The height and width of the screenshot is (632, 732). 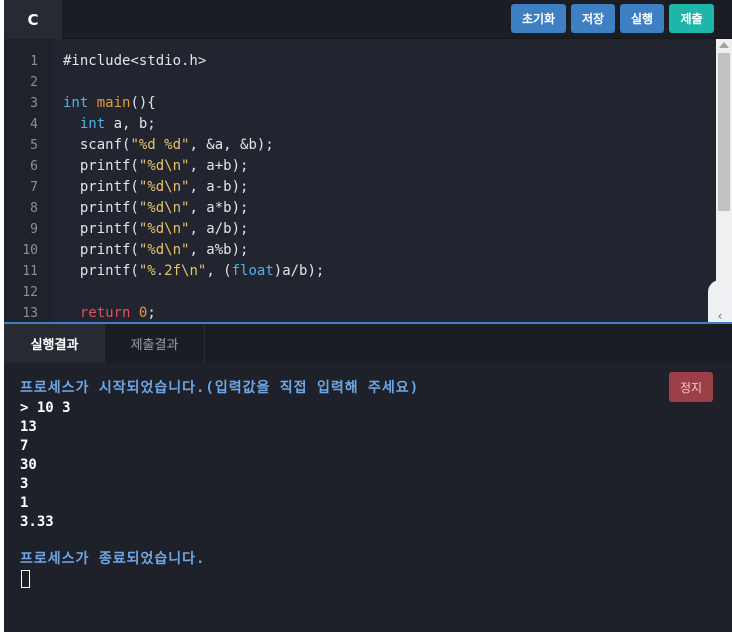 What do you see at coordinates (219, 166) in the screenshot?
I see `code-token: , a+b);` at bounding box center [219, 166].